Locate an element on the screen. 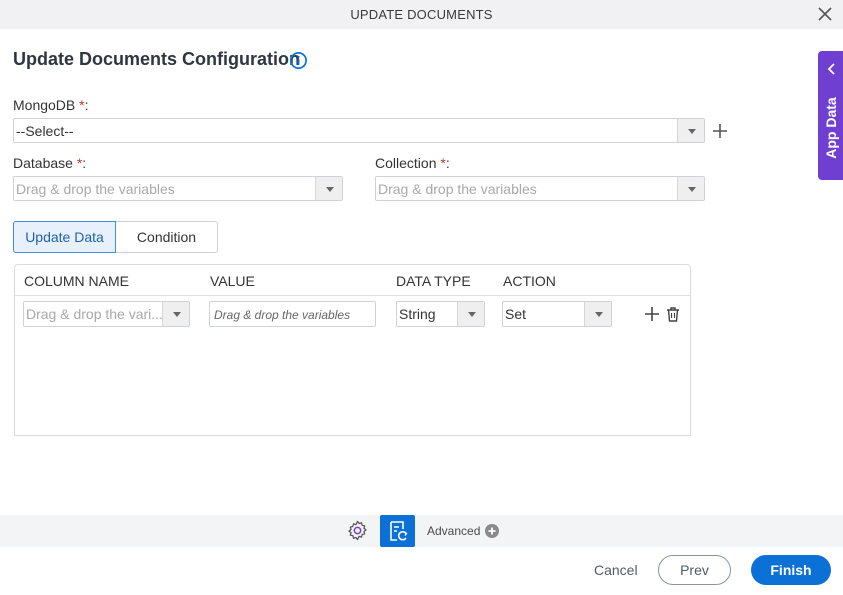 The height and width of the screenshot is (595, 843). advanced-toggle: Advanced is located at coordinates (453, 531).